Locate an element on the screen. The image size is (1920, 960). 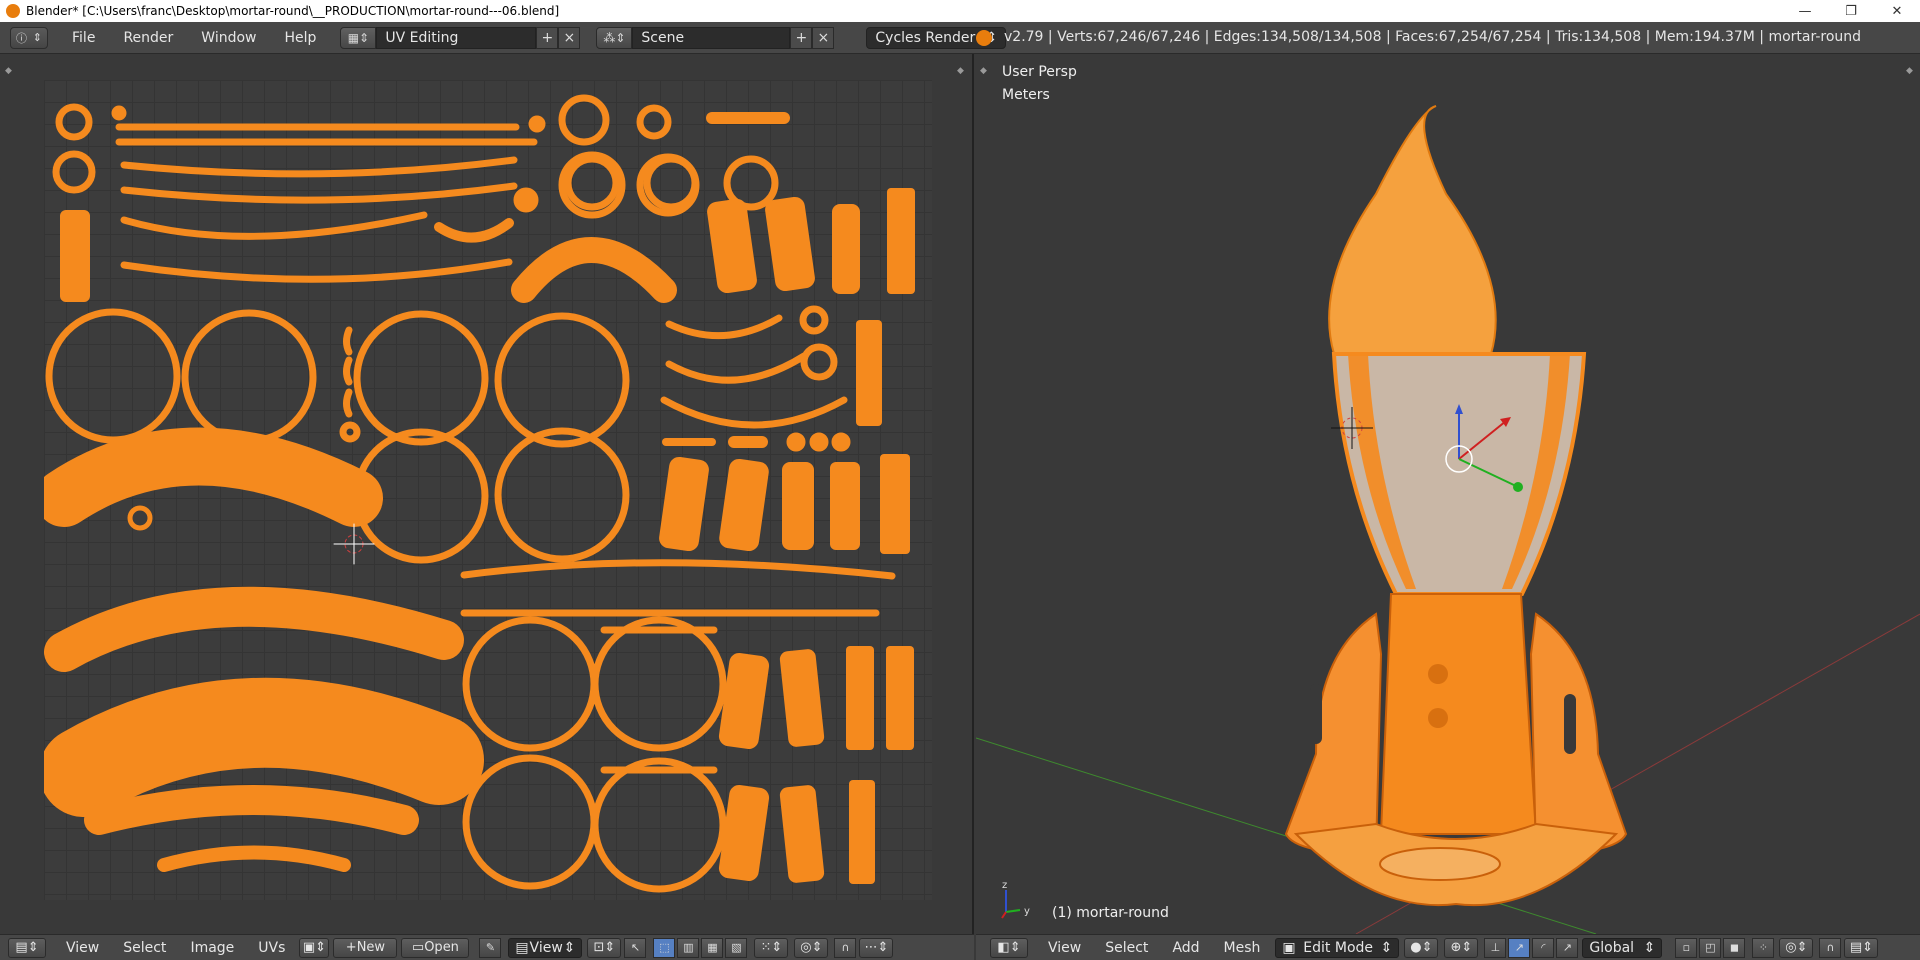
remove-scene-button: × is located at coordinates (823, 37).